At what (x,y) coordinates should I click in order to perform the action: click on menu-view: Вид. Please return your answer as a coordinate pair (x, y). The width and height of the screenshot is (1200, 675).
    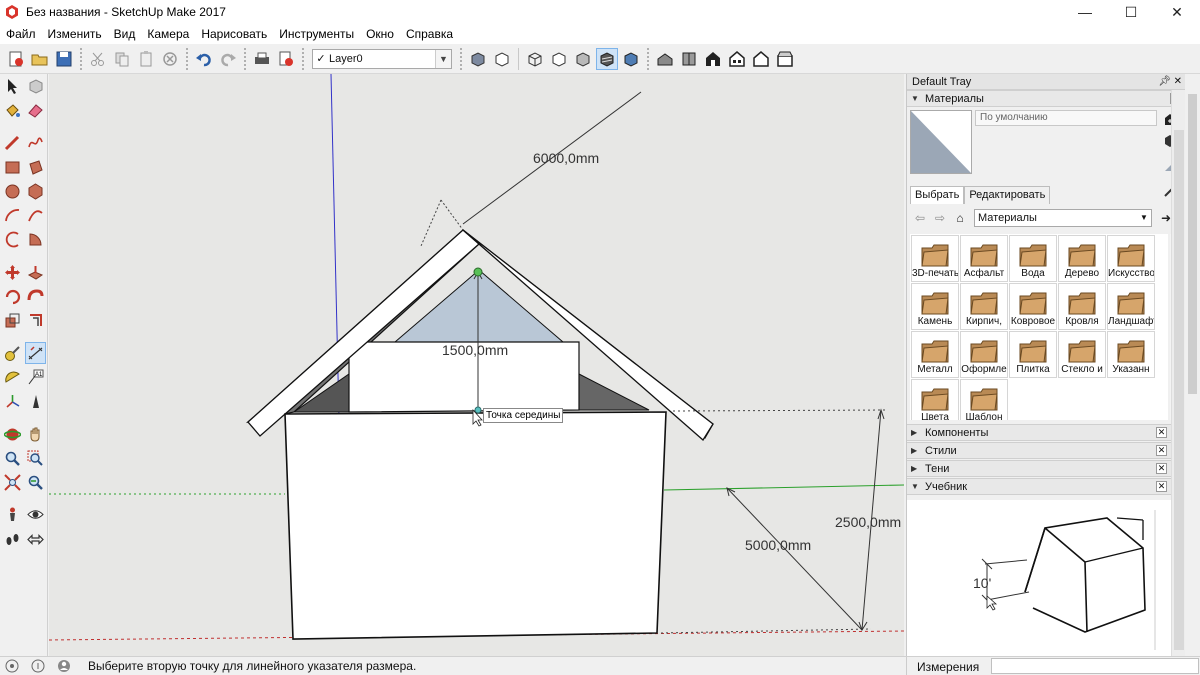
    Looking at the image, I should click on (125, 34).